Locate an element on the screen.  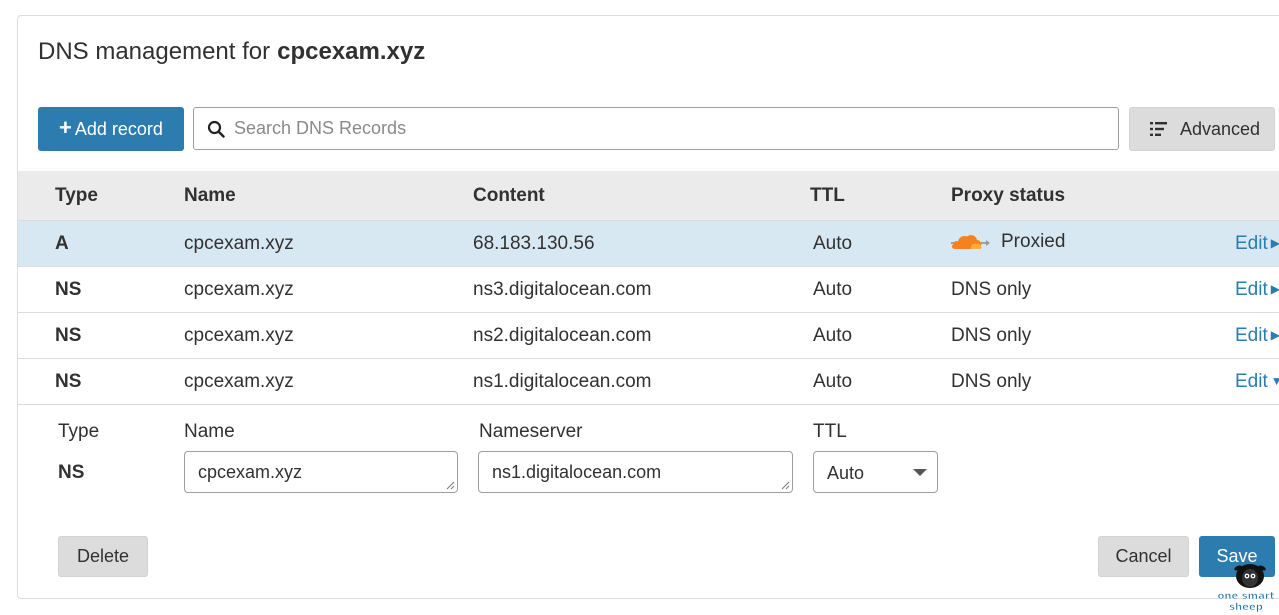
page-title-domain: cpcexam.xyz is located at coordinates (351, 51).